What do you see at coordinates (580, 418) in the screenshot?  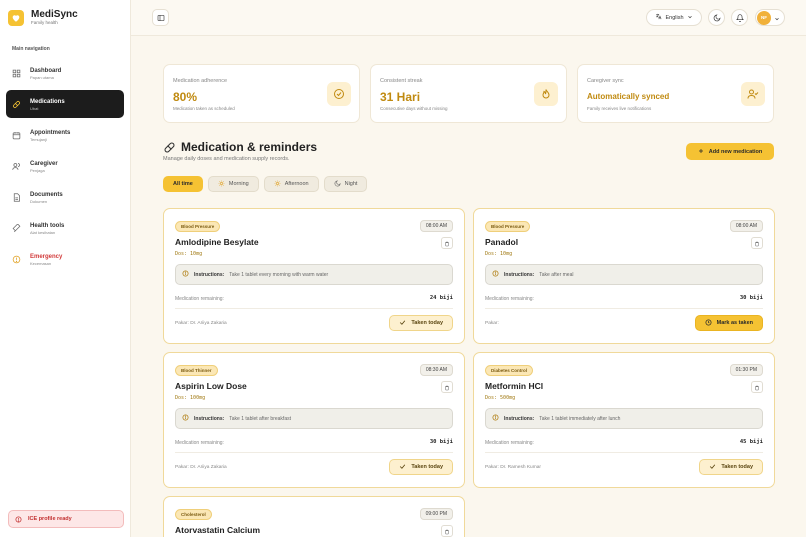 I see `instructions-text: Take 1 tablet immediately after lunch` at bounding box center [580, 418].